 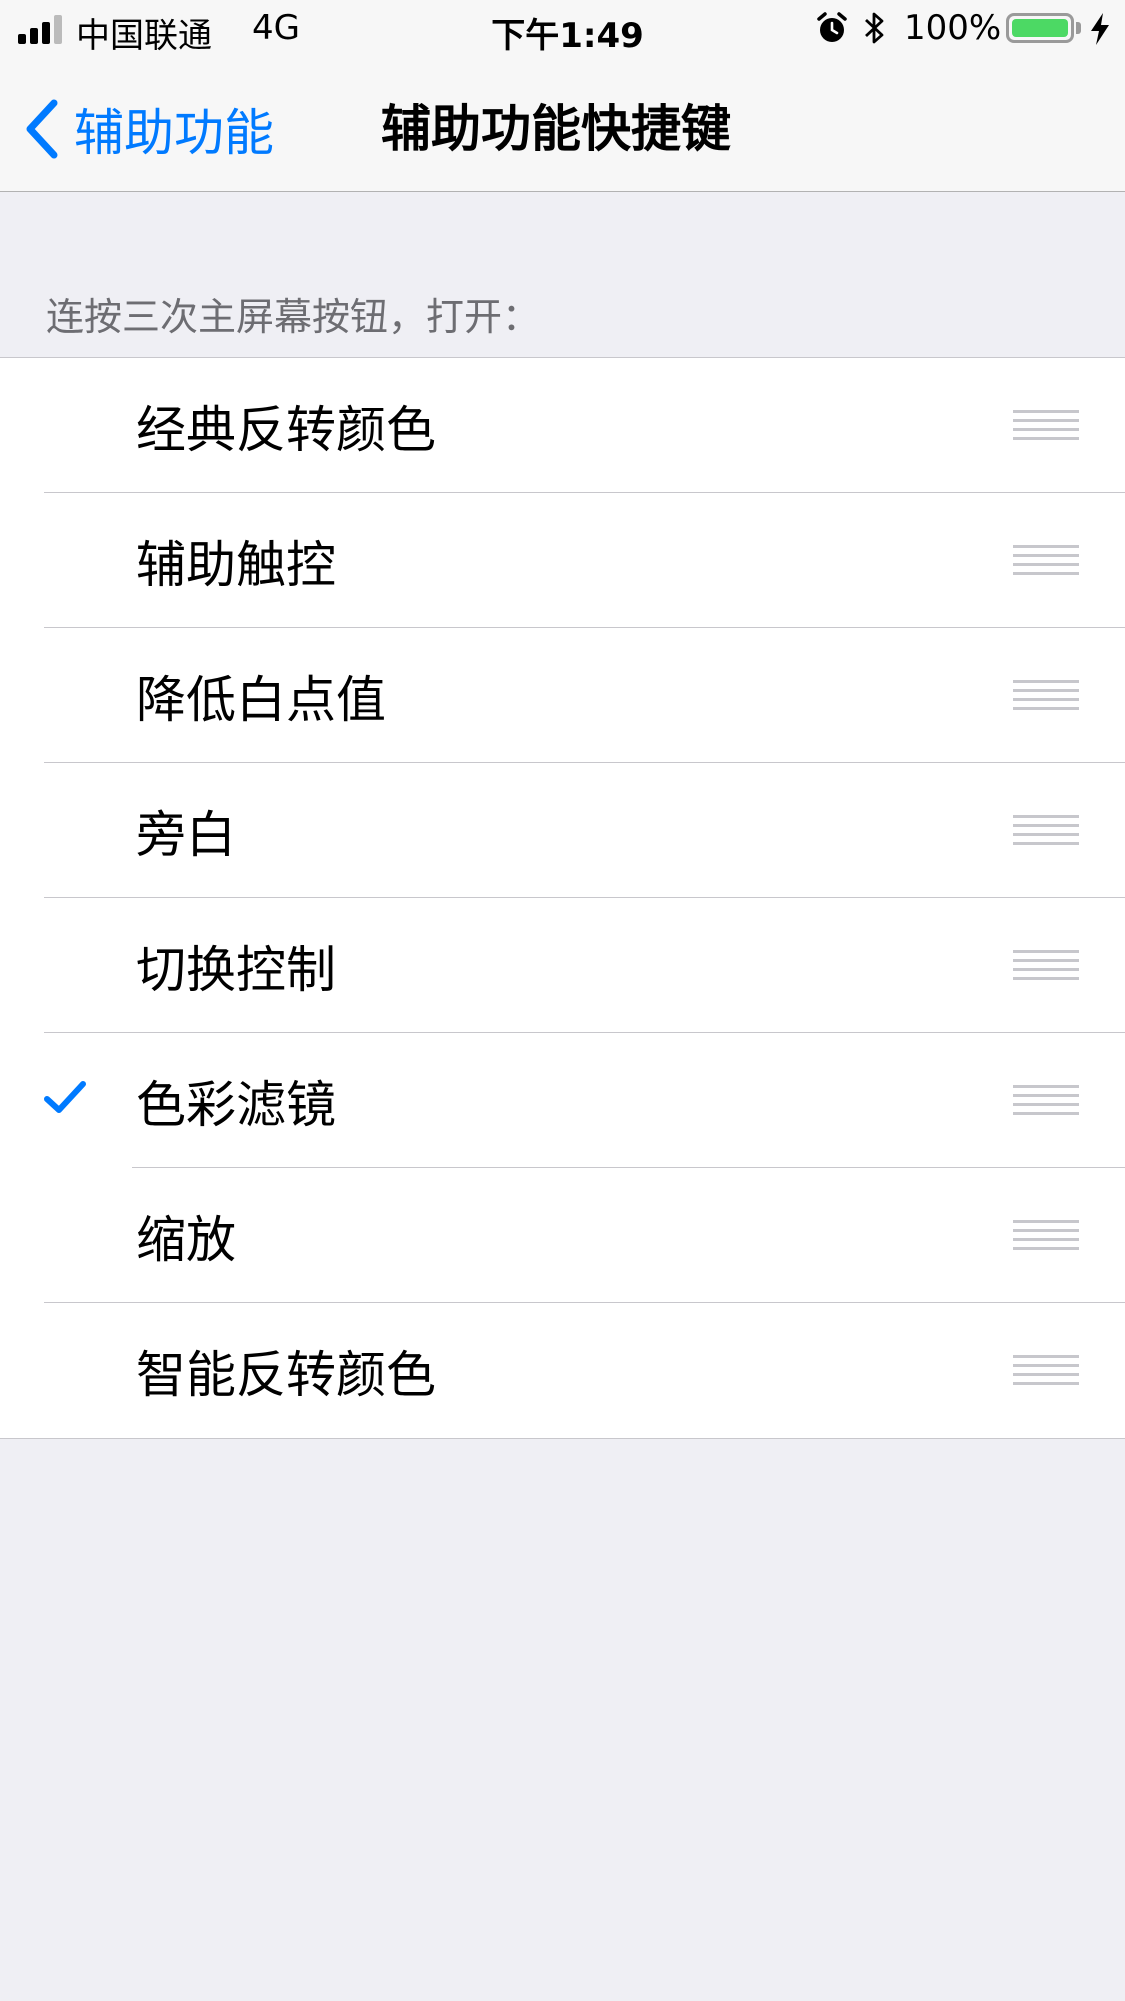 What do you see at coordinates (953, 28) in the screenshot?
I see `battery-percent: 100%` at bounding box center [953, 28].